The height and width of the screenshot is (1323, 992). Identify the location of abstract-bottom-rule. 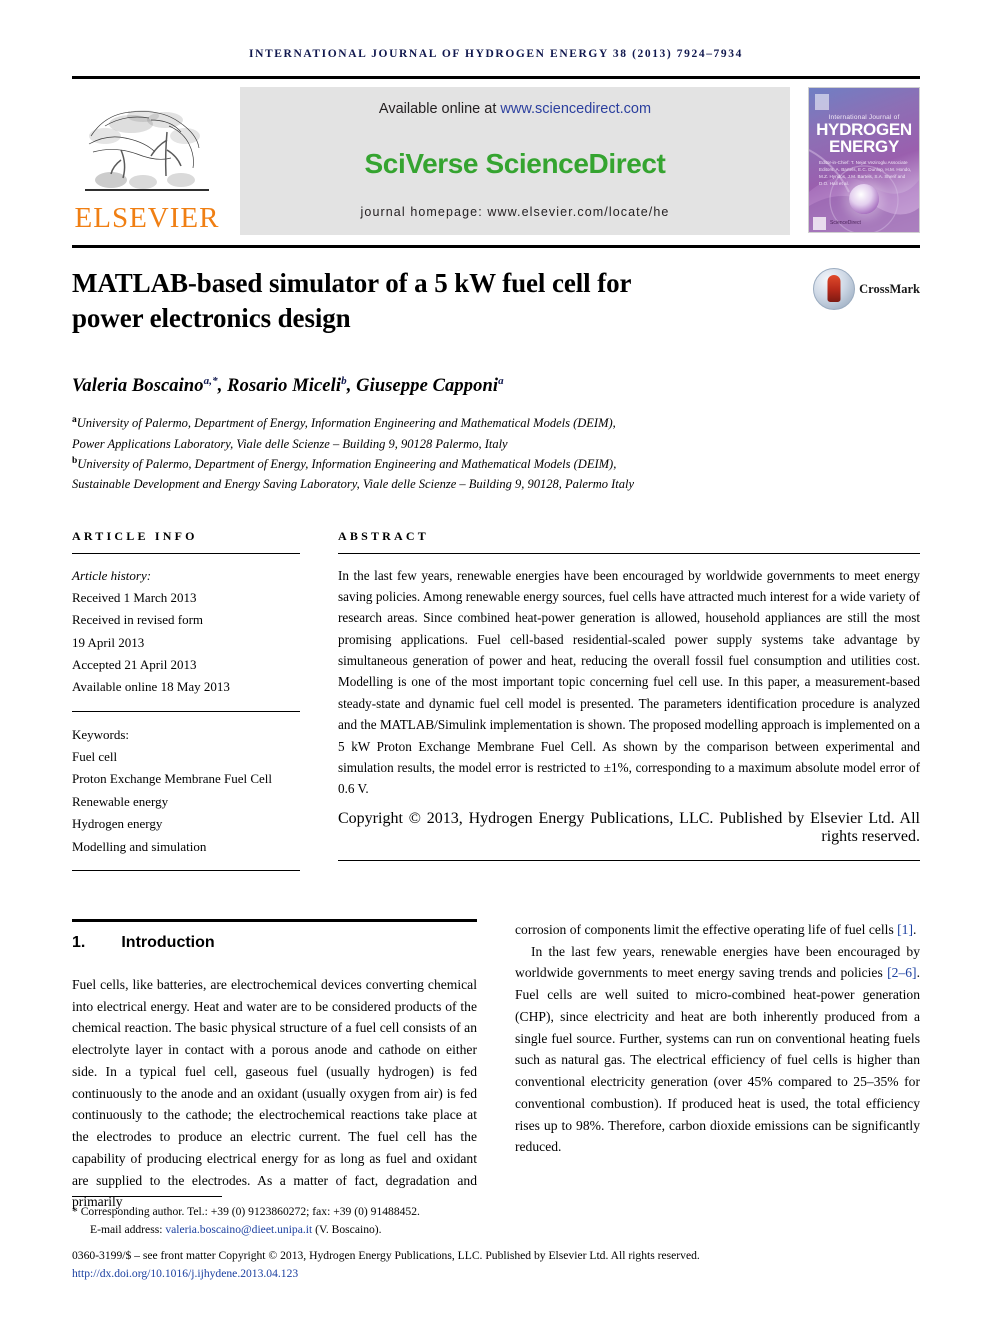
(629, 860).